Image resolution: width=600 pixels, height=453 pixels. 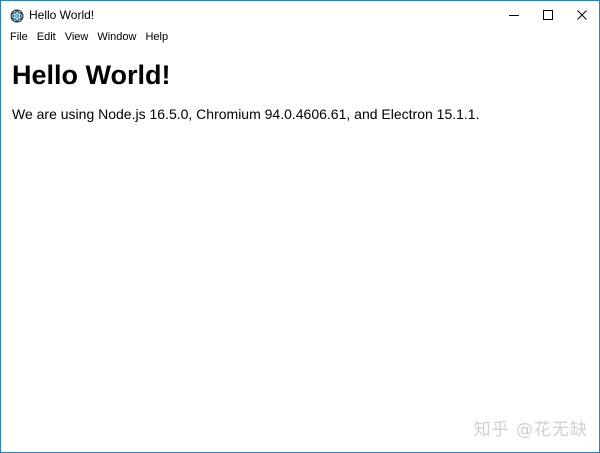 I want to click on electron-logo-icon, so click(x=17, y=16).